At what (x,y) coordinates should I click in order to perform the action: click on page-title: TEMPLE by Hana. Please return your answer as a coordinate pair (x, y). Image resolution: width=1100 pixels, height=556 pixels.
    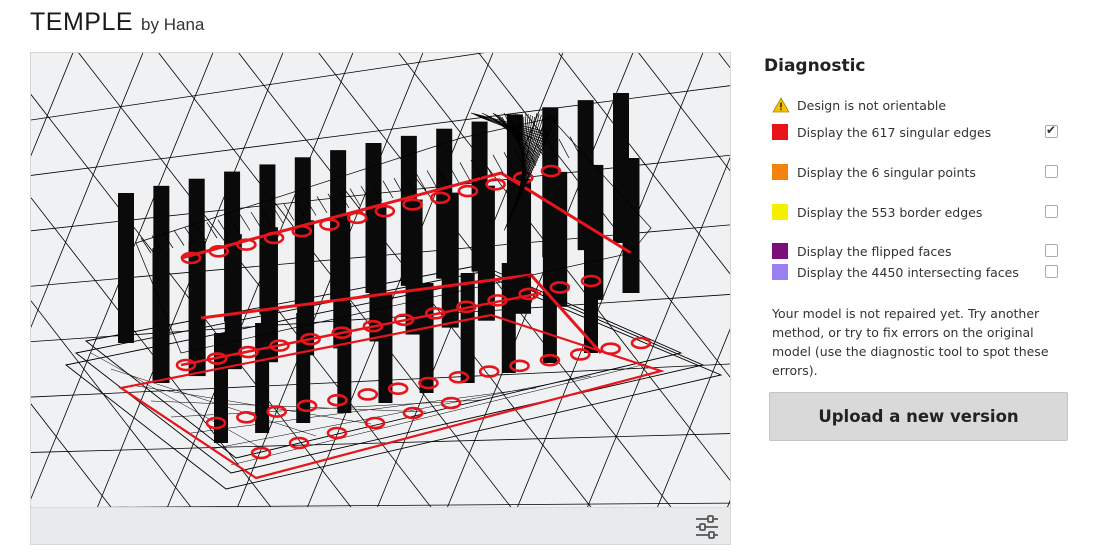
    Looking at the image, I should click on (117, 25).